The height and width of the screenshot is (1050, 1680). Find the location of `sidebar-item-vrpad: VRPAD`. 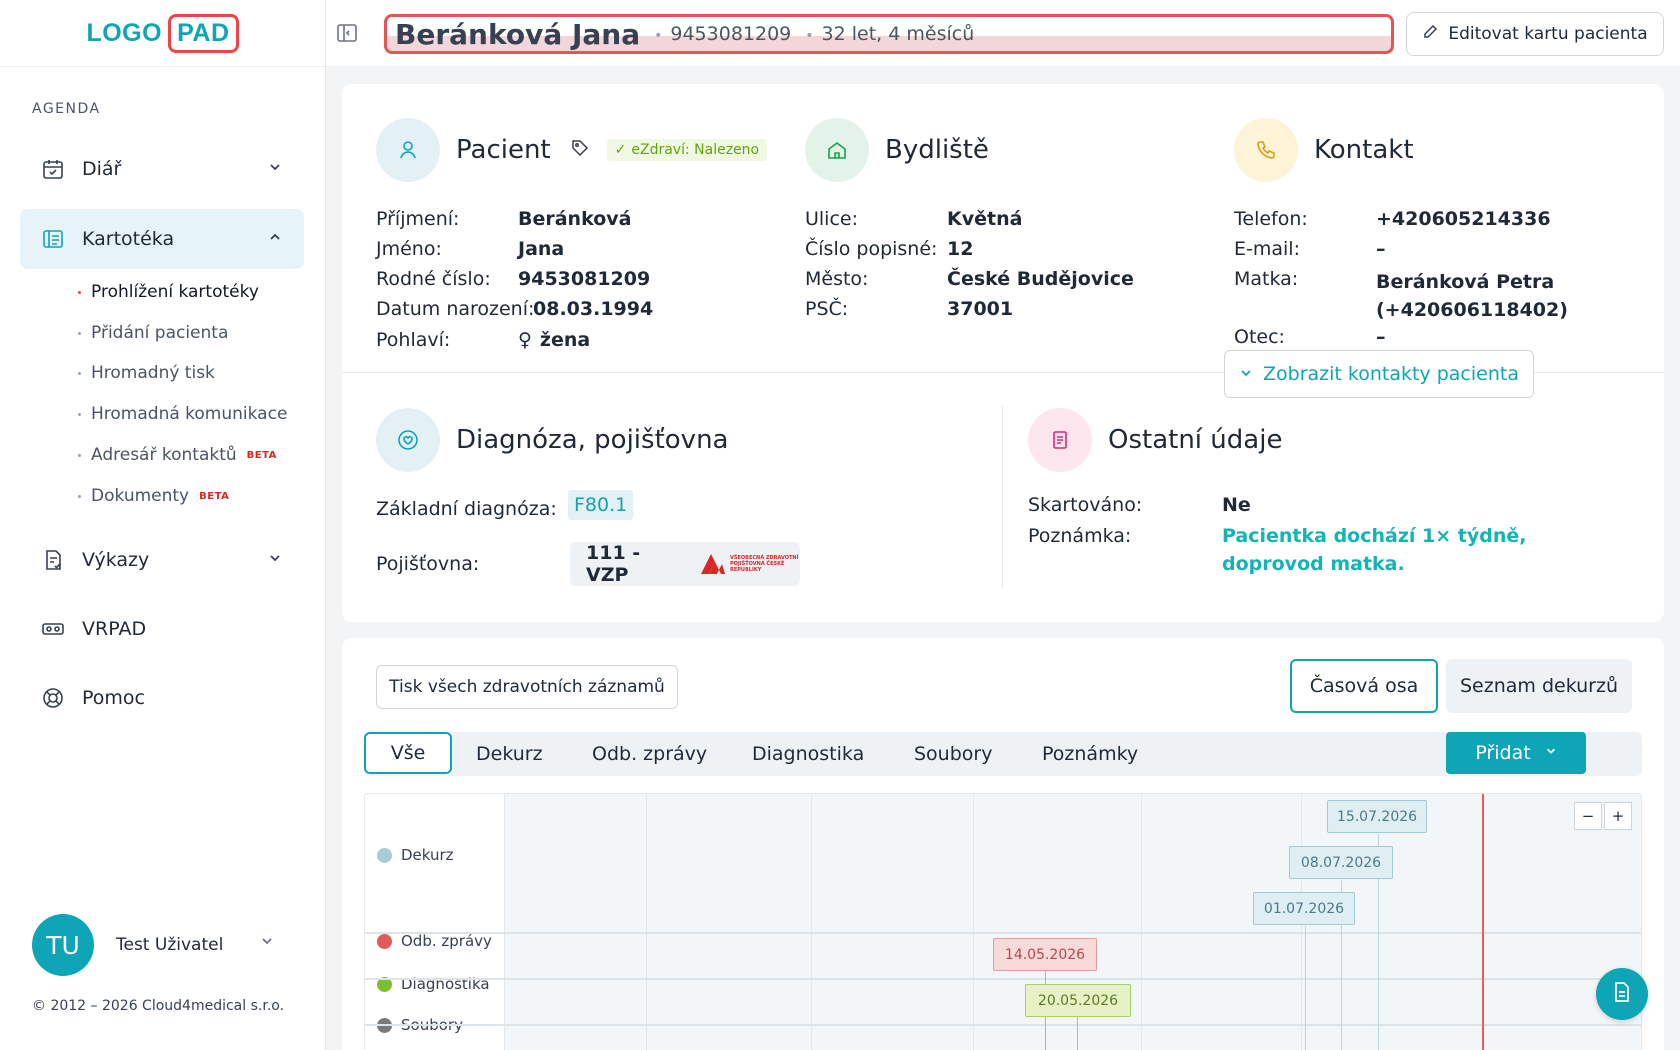

sidebar-item-vrpad: VRPAD is located at coordinates (162, 629).